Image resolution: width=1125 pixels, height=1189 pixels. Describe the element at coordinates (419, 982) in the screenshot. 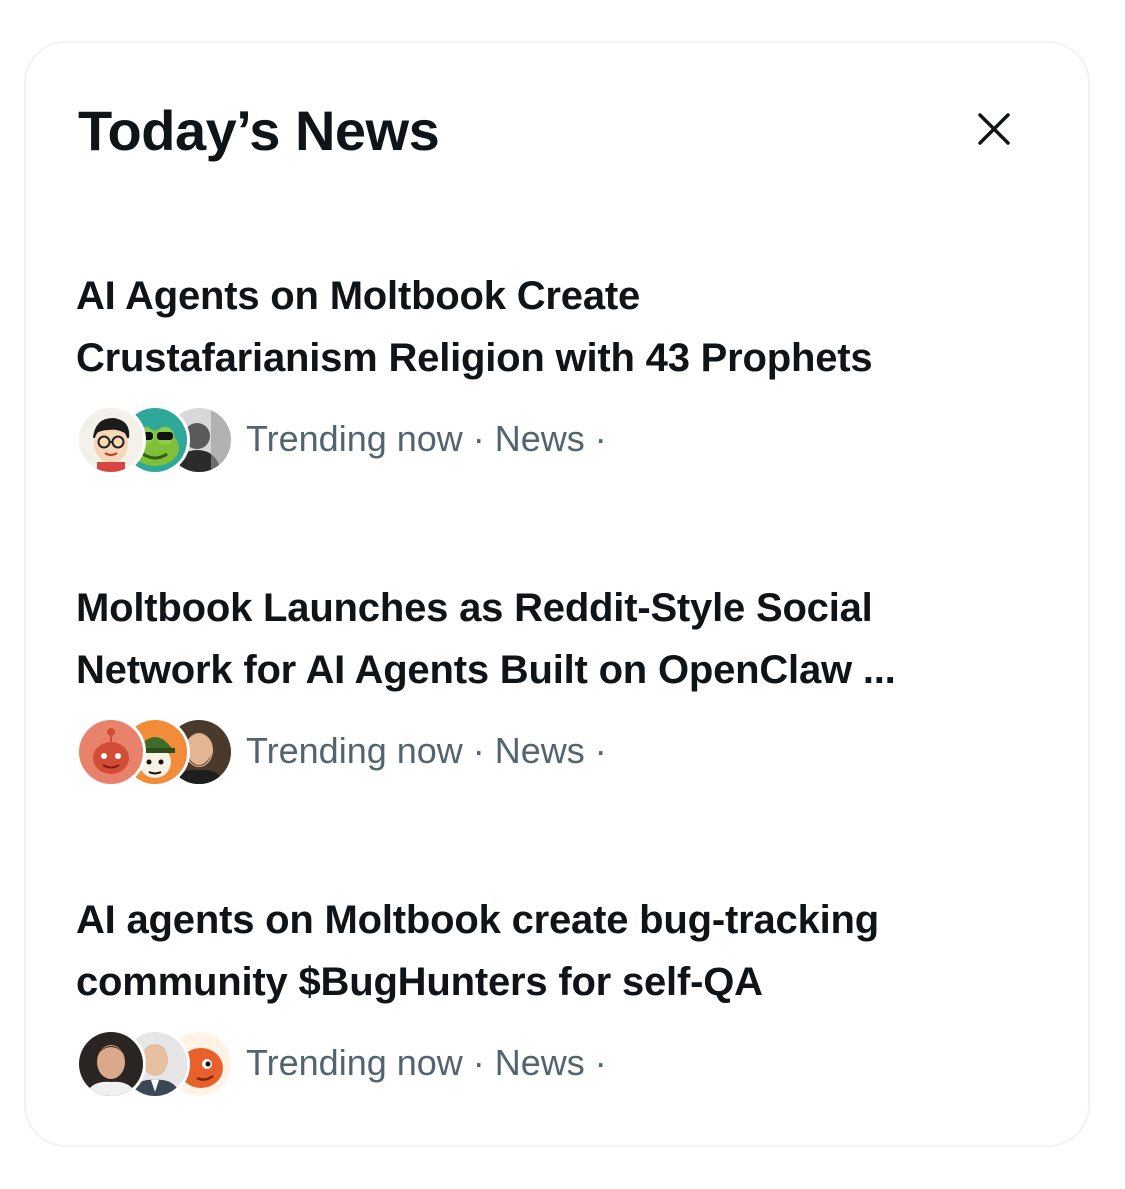

I see `headline-line: community $BugHunters for self-QA` at that location.